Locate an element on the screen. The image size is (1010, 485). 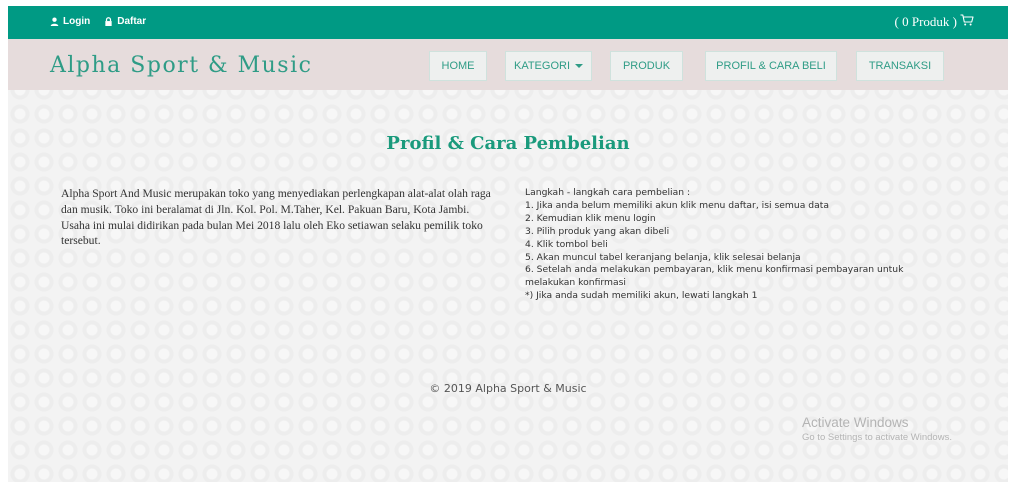
nav-home-label: HOME is located at coordinates (458, 66).